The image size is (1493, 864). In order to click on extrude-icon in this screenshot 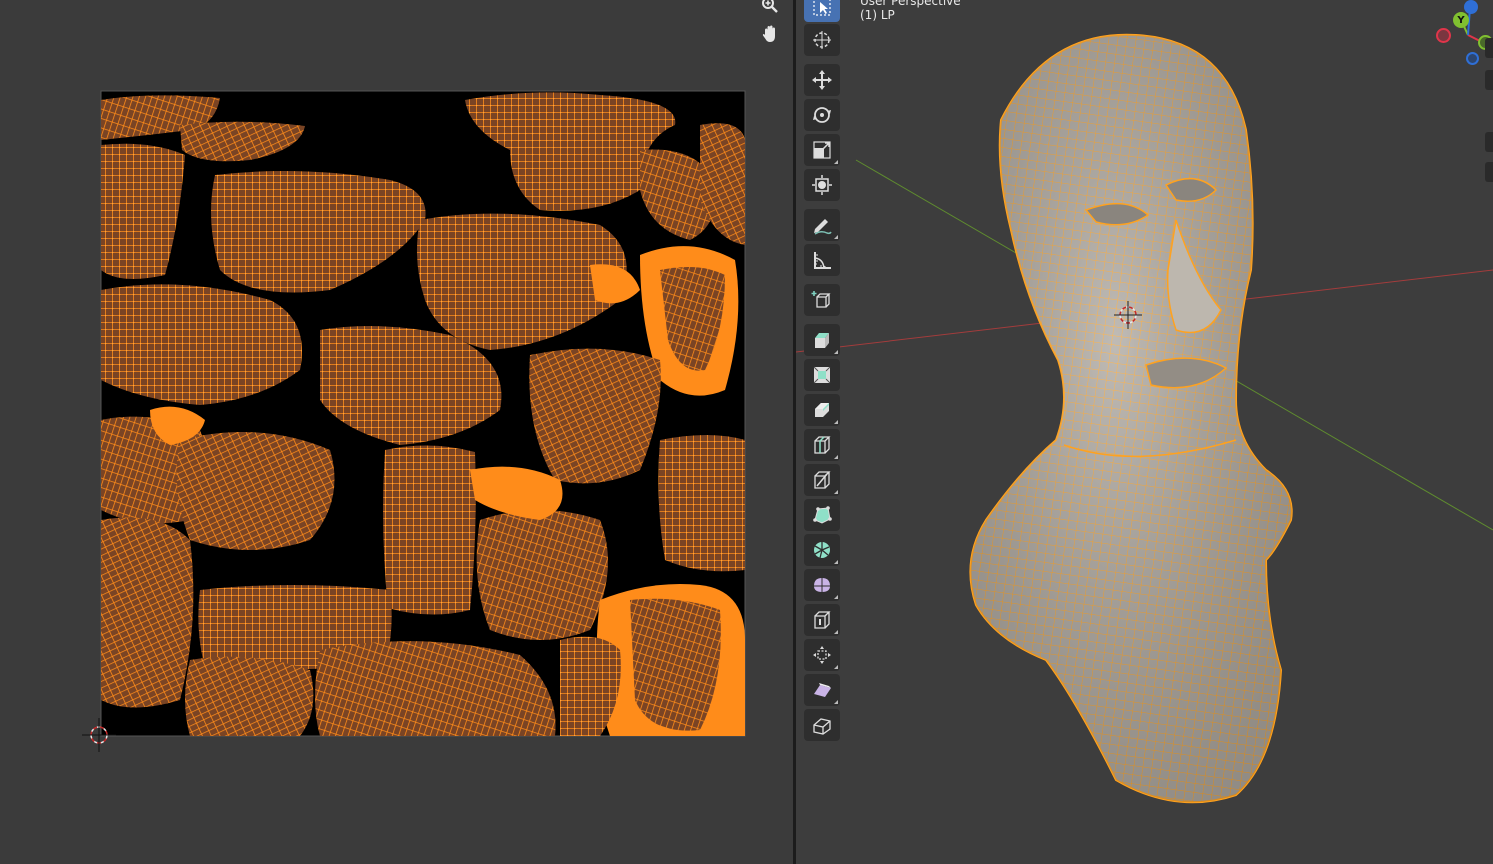, I will do `click(822, 340)`.